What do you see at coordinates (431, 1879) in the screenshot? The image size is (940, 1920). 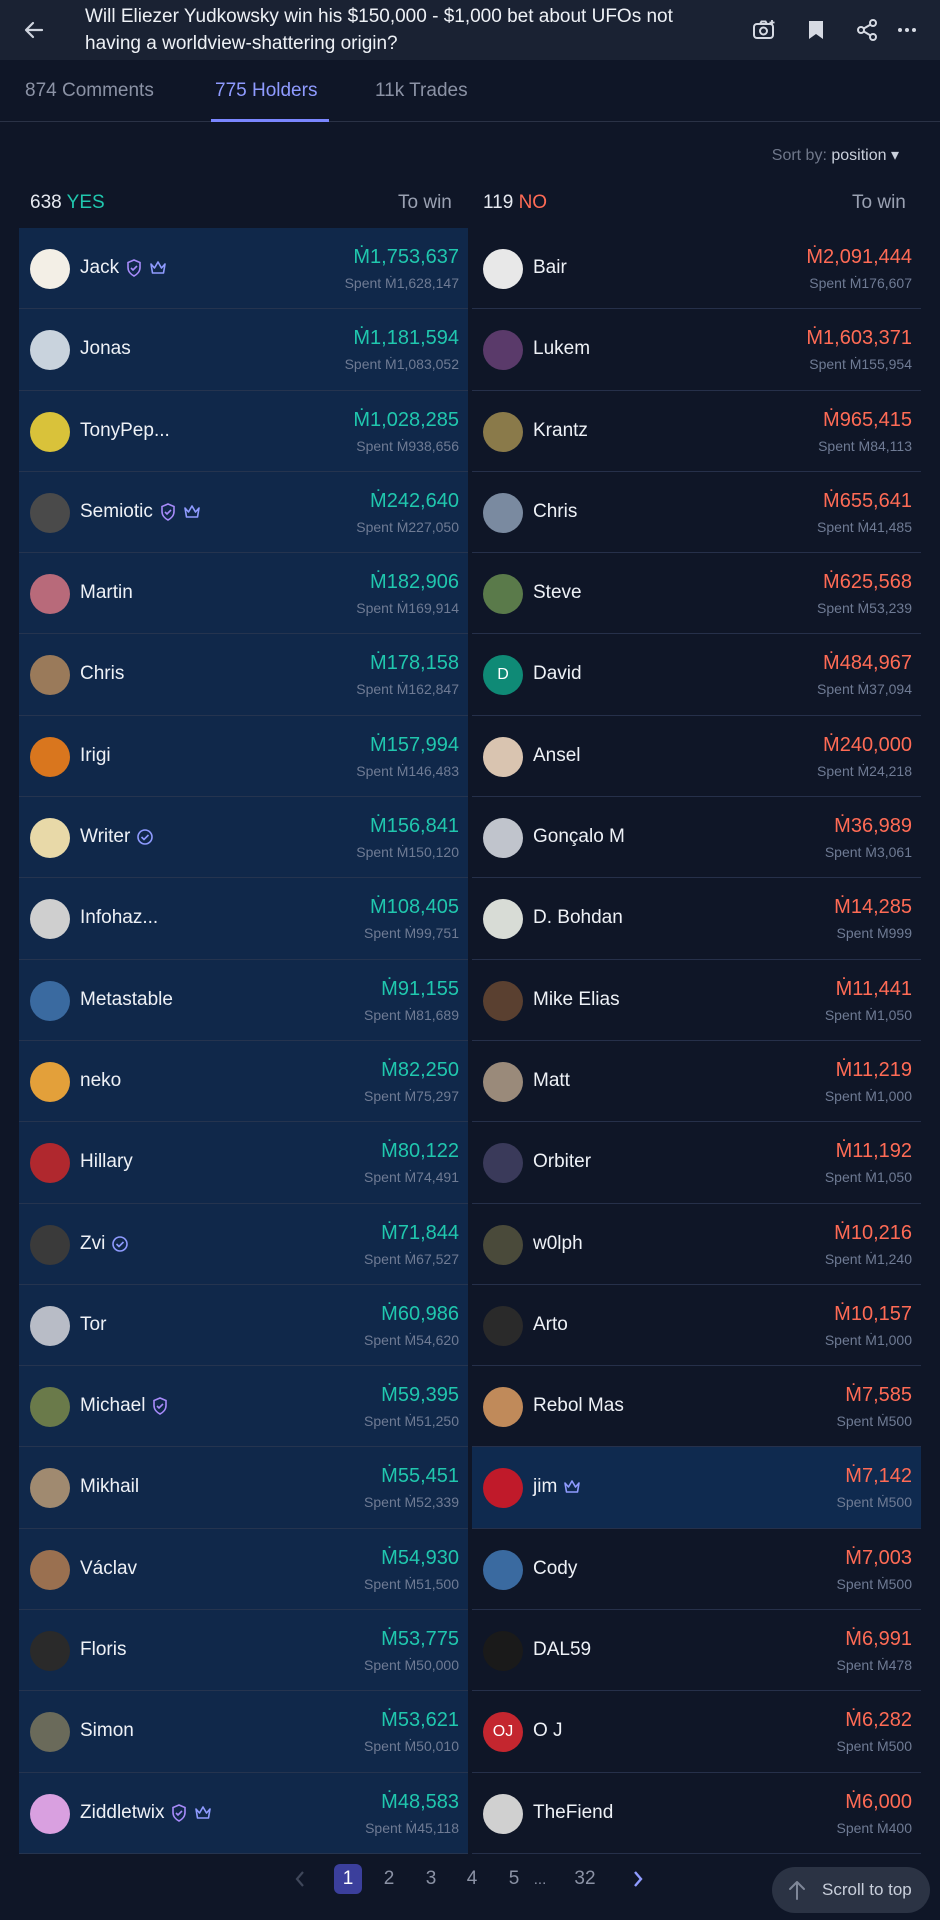 I see `page-button: 3` at bounding box center [431, 1879].